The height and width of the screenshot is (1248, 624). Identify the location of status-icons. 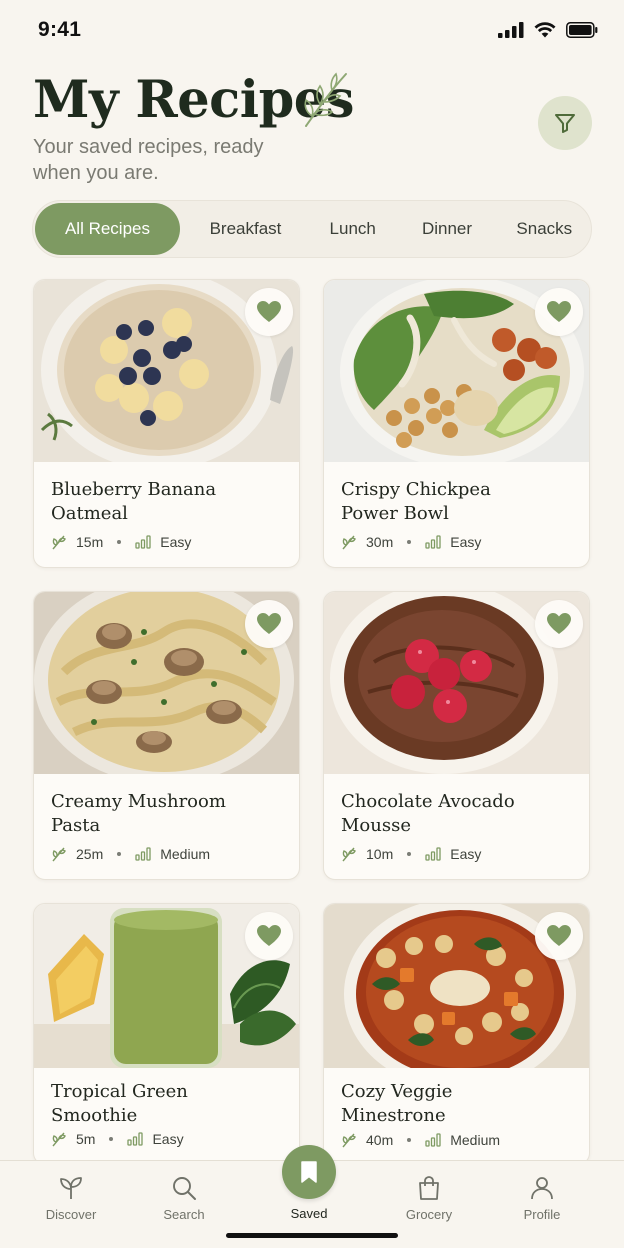
(548, 30).